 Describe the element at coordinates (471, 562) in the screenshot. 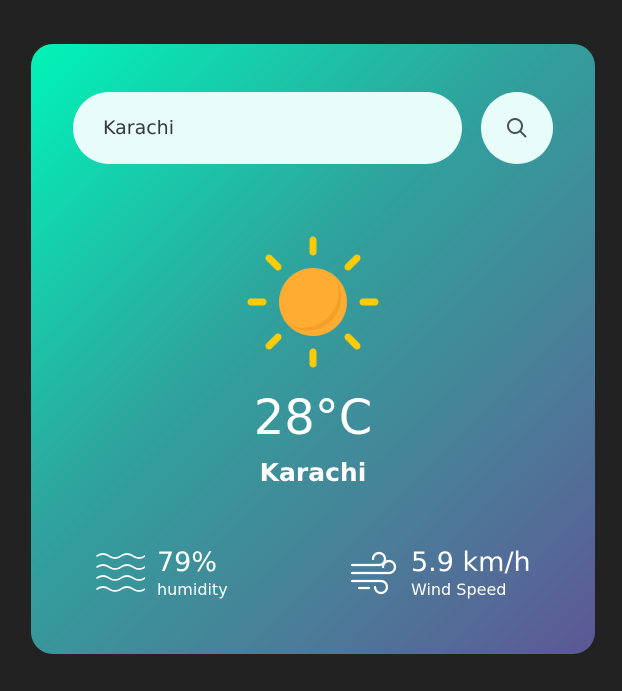

I see `wind-value: 5.9 km/h` at that location.